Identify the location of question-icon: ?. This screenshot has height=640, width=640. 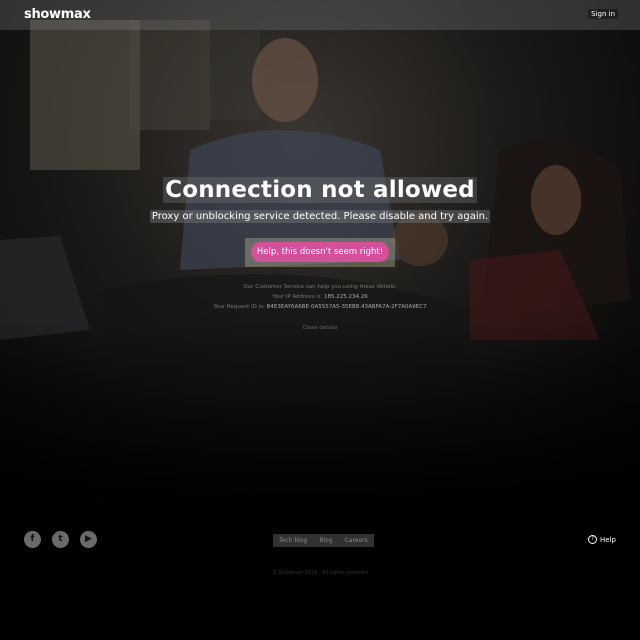
(593, 539).